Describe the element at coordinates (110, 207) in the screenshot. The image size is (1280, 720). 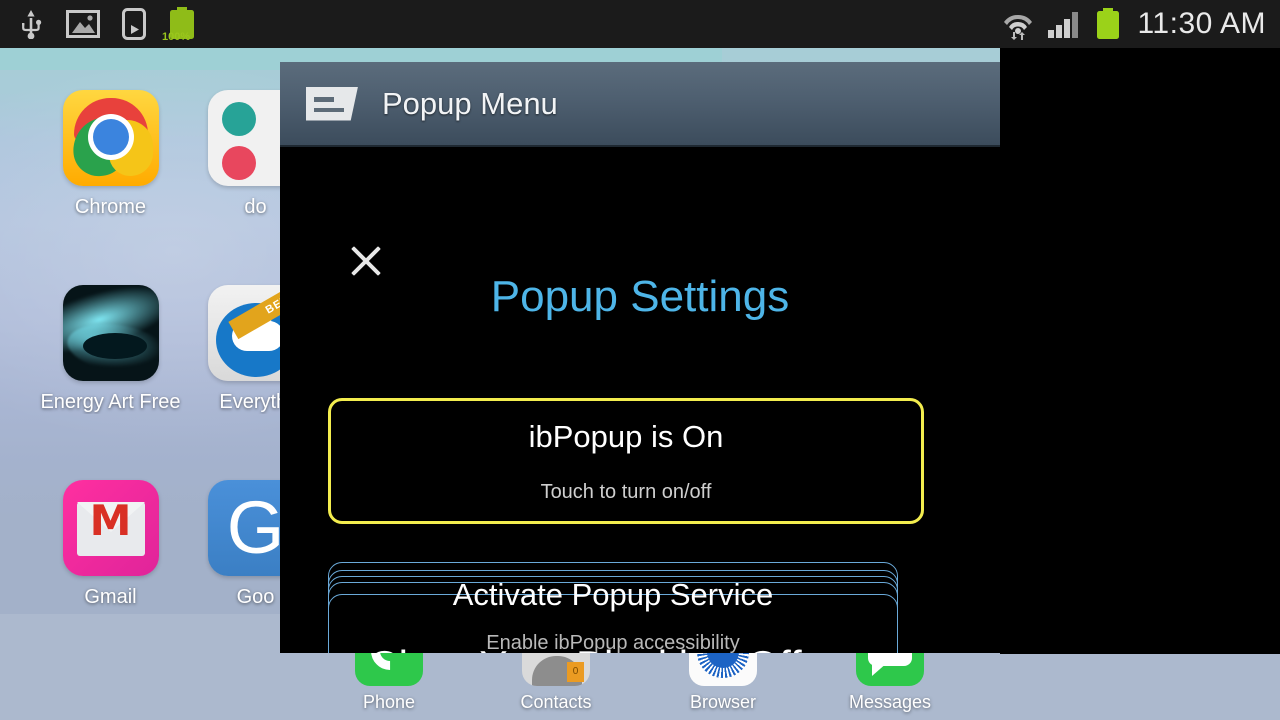
I see `app-label: Chrome` at that location.